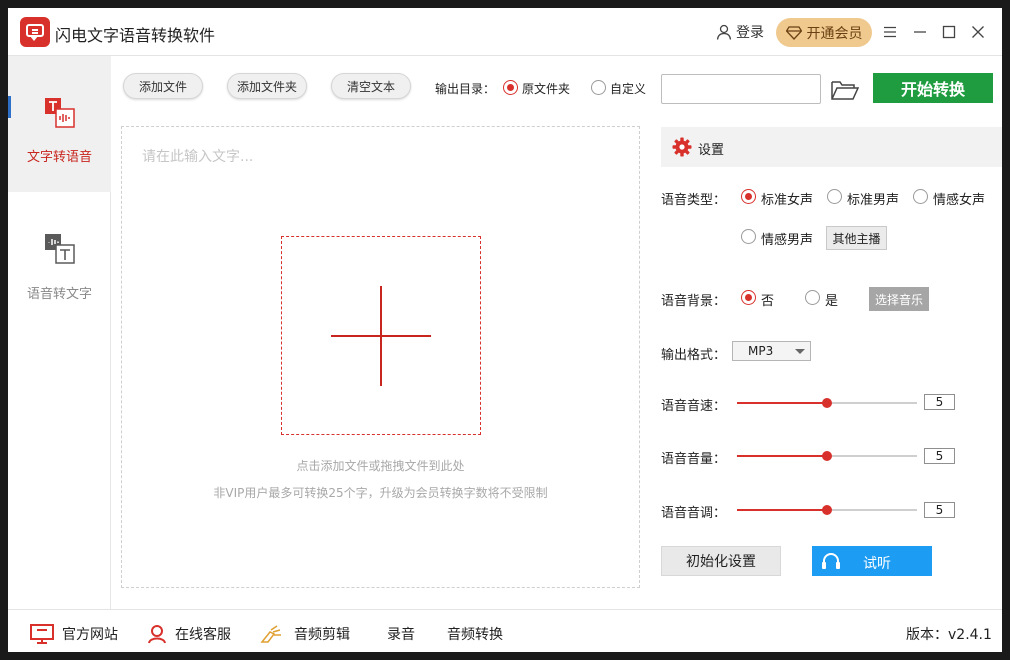 The height and width of the screenshot is (660, 1010). Describe the element at coordinates (42, 634) in the screenshot. I see `monitor-icon` at that location.